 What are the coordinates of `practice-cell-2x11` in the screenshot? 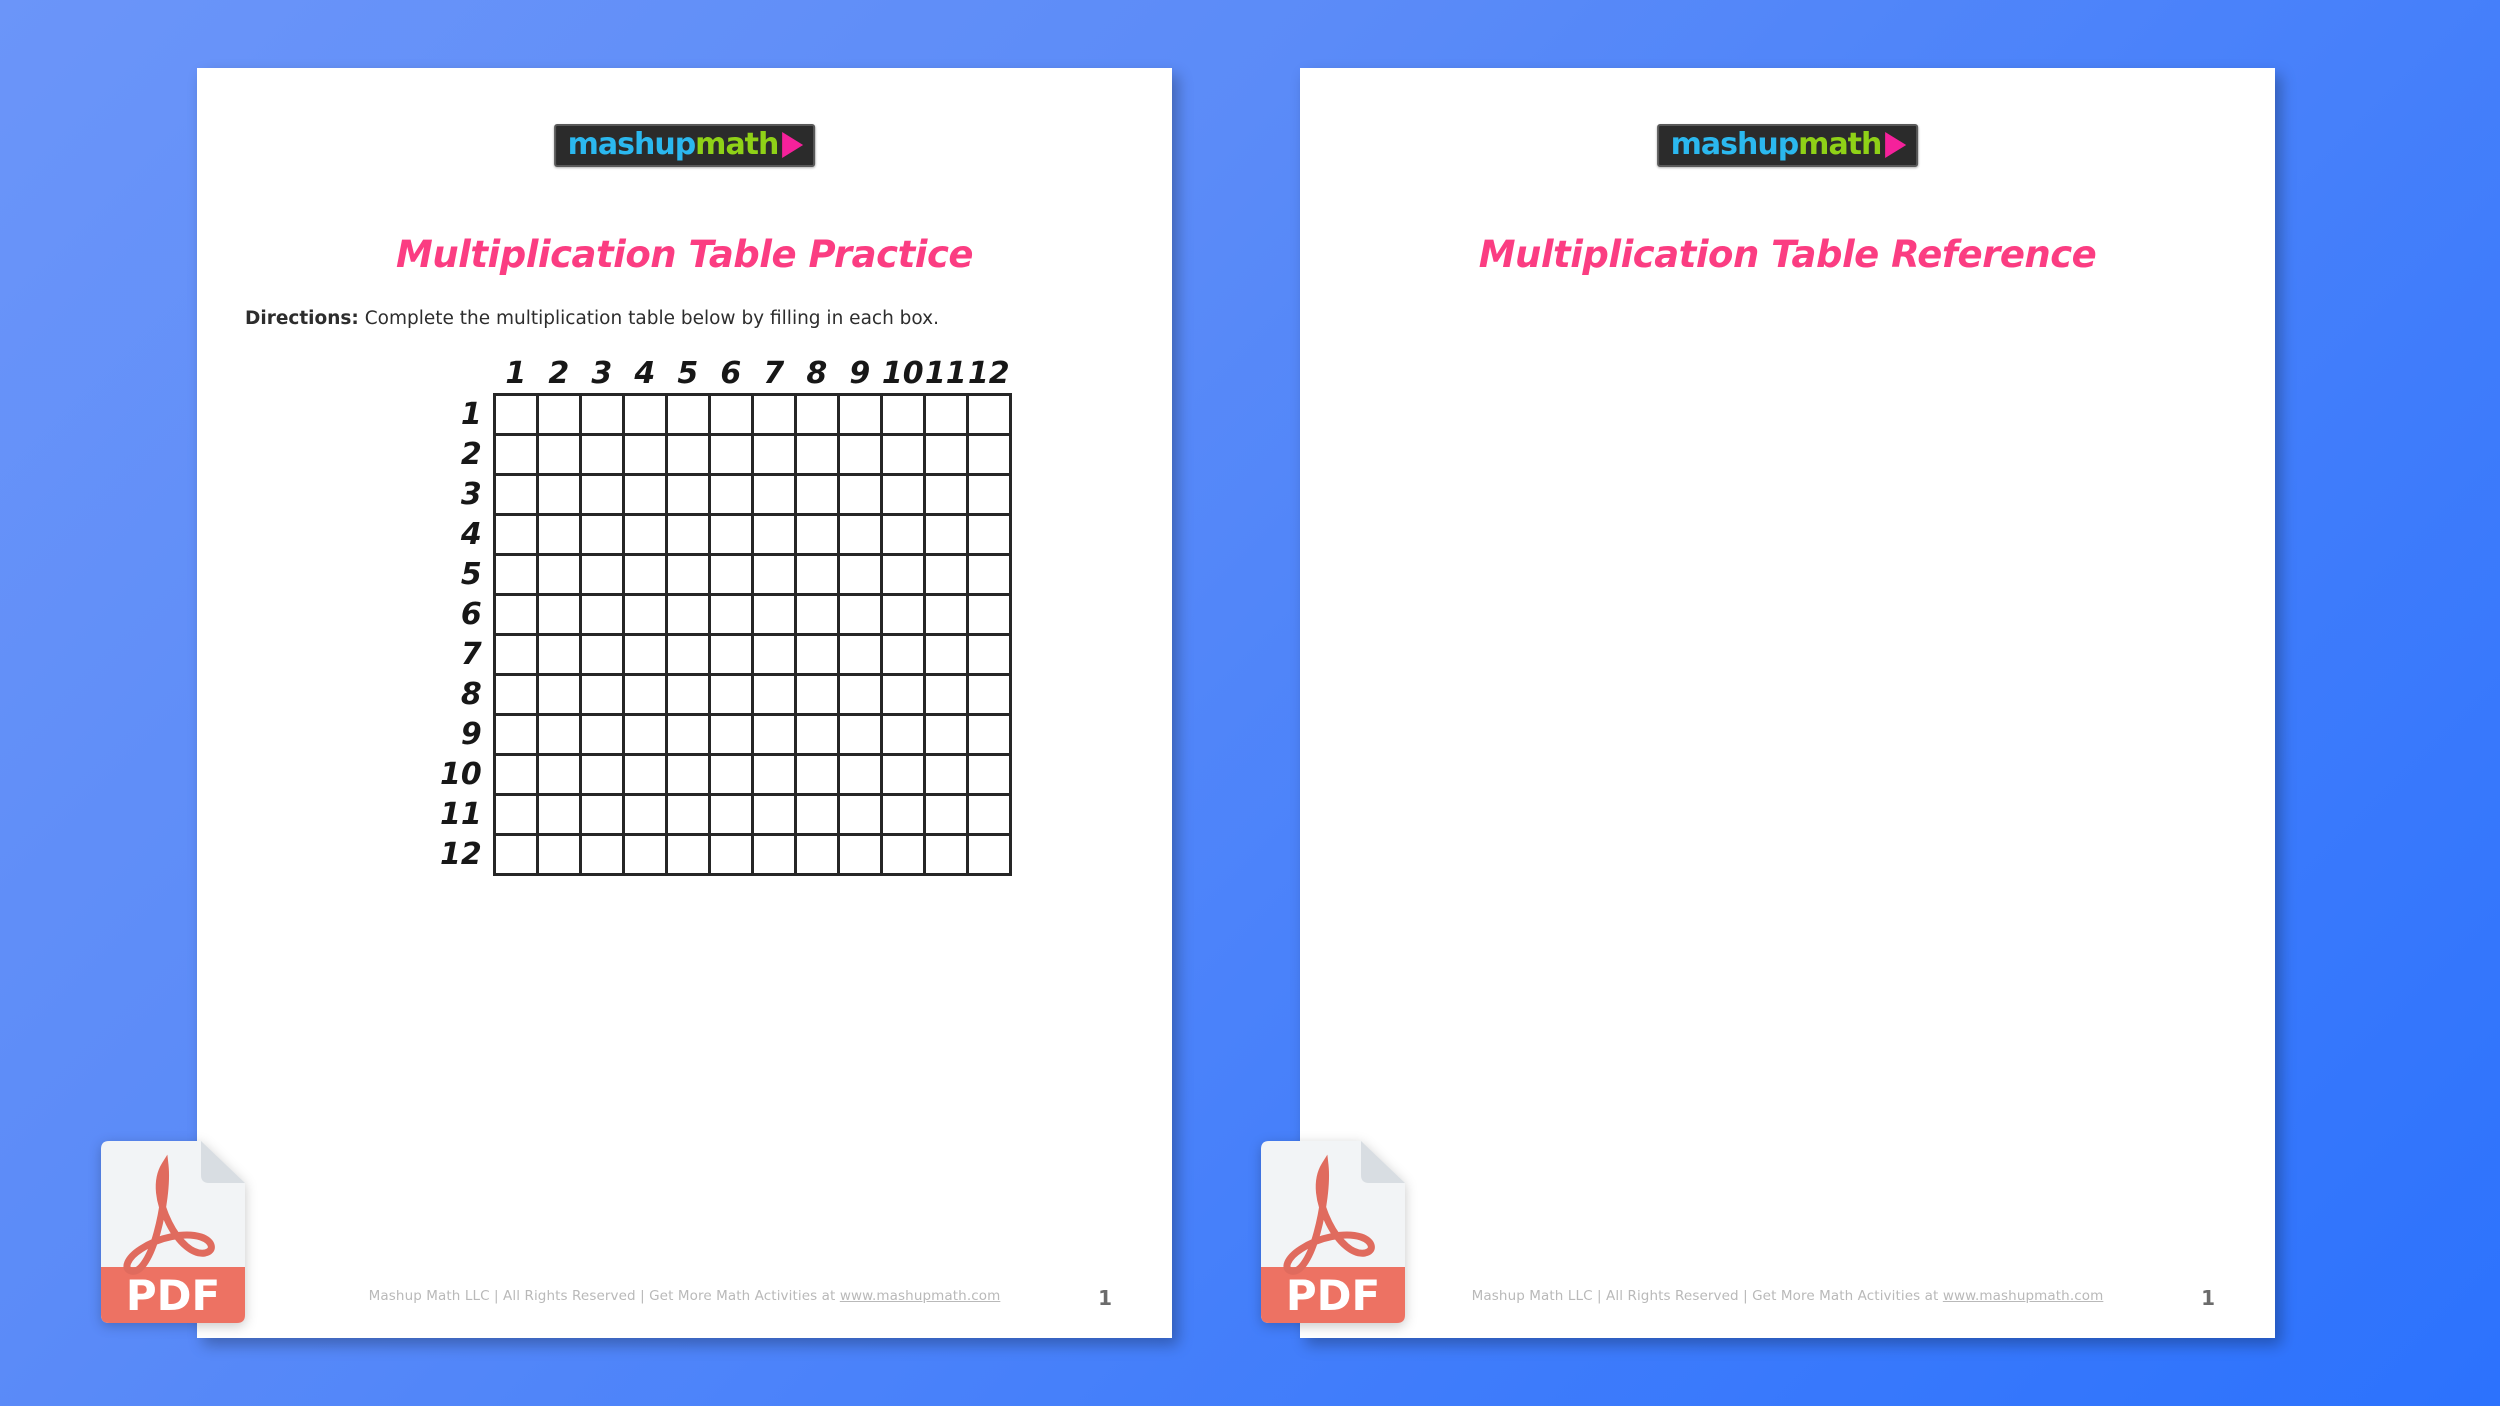 It's located at (945, 454).